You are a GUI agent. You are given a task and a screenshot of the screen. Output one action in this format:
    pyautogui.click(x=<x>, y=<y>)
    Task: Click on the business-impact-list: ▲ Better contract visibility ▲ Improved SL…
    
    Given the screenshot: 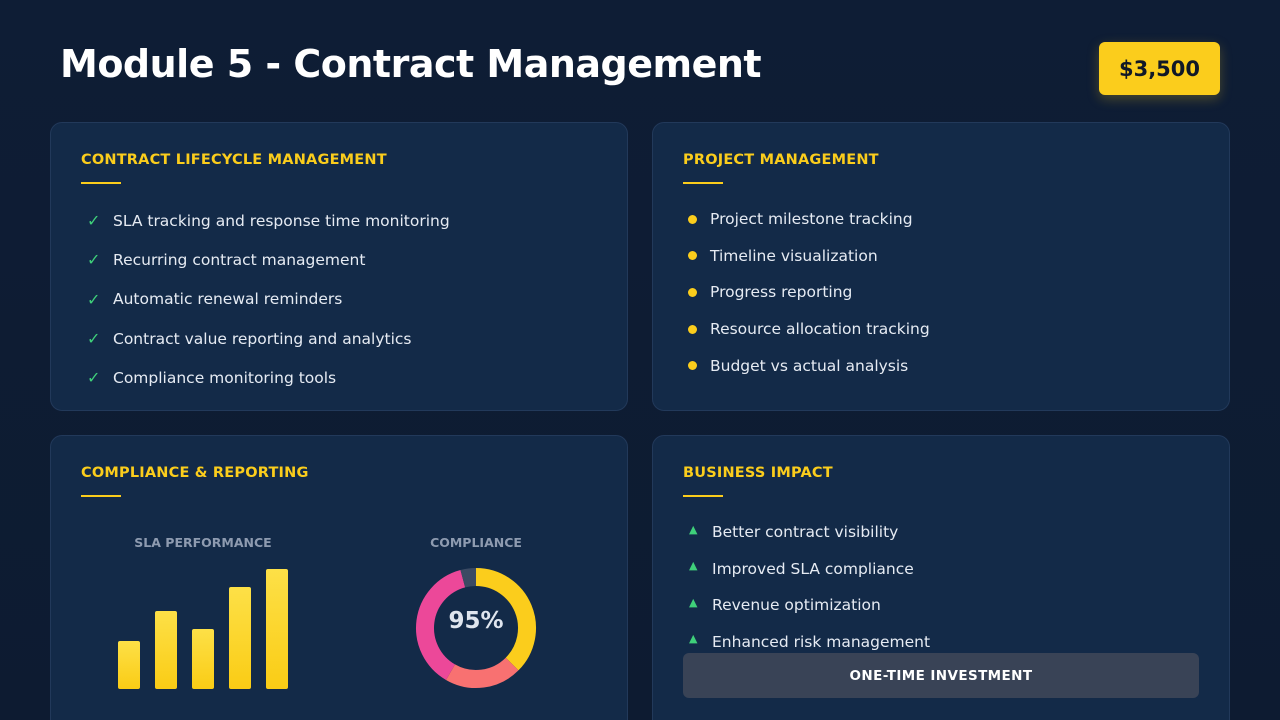 What is the action you would take?
    pyautogui.click(x=806, y=587)
    